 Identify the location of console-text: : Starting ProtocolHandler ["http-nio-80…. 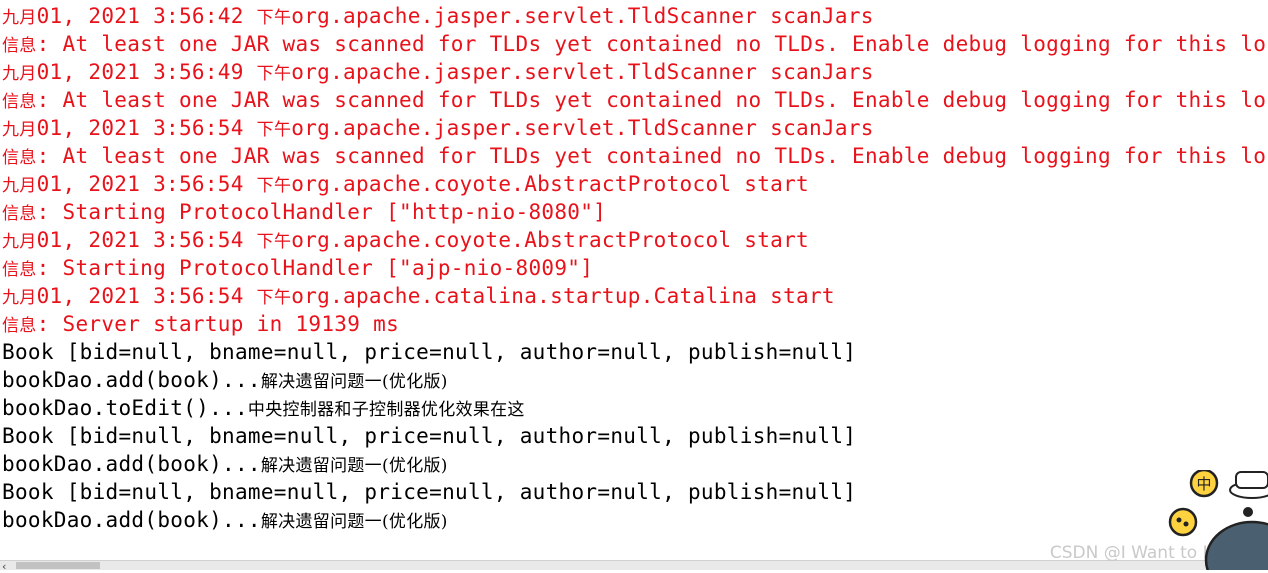
(321, 212).